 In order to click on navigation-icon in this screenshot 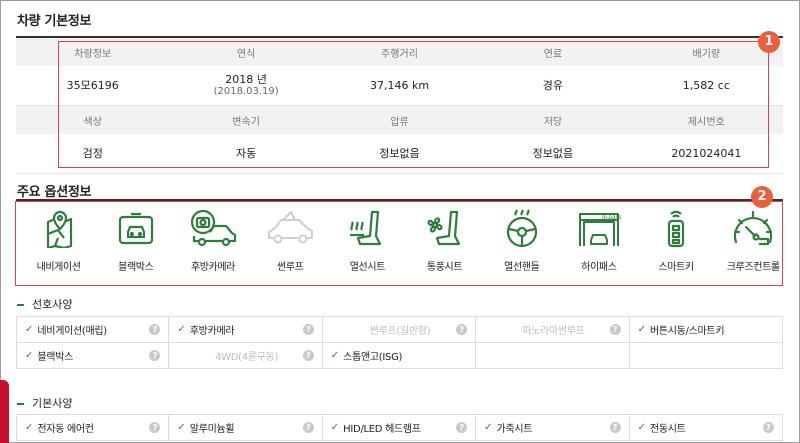, I will do `click(59, 229)`.